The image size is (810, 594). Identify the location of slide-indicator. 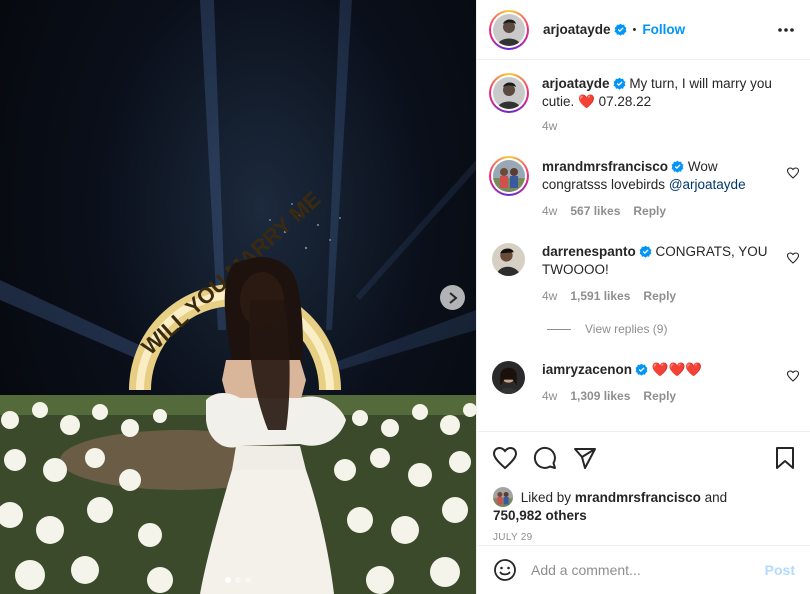
(238, 580).